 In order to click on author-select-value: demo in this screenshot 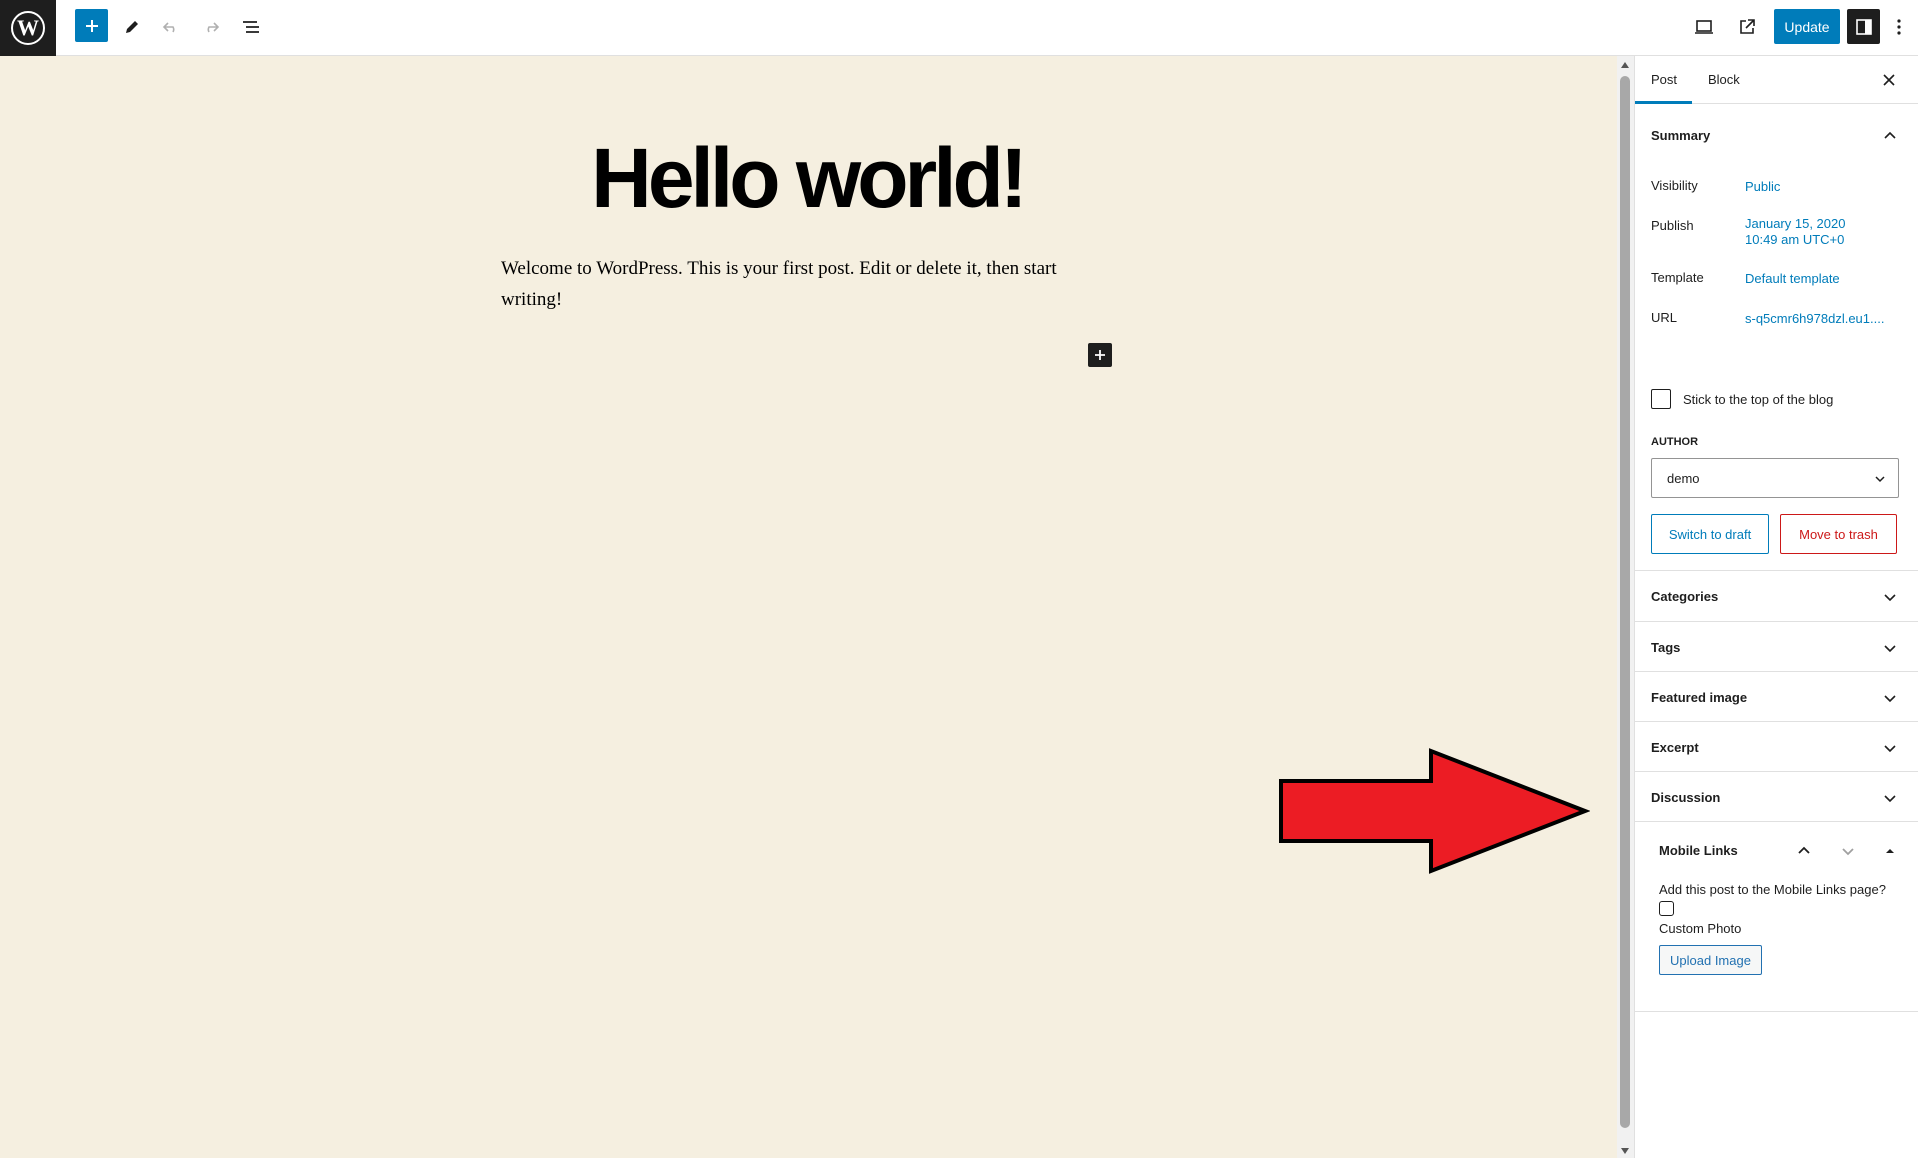, I will do `click(1683, 478)`.